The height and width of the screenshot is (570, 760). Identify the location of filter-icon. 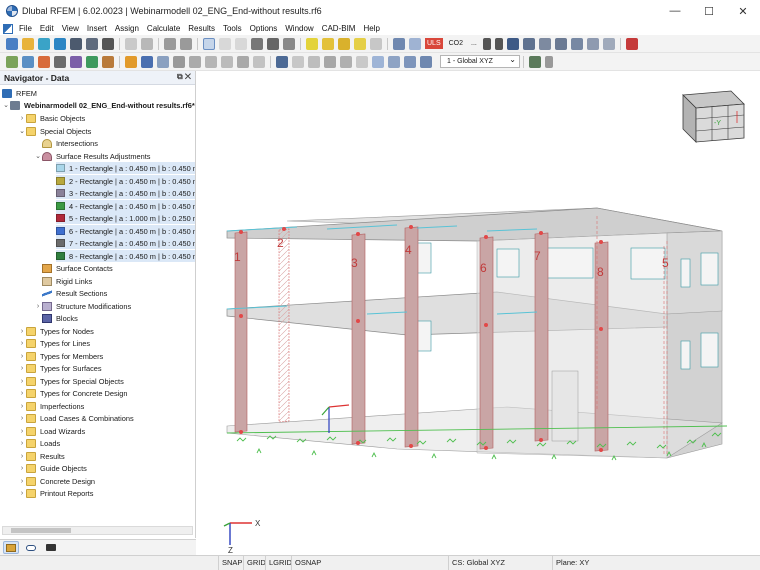
(608, 43).